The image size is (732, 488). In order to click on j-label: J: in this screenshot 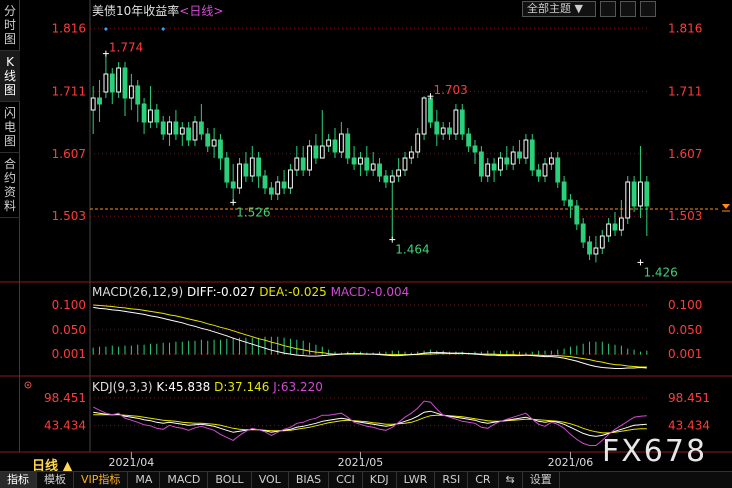, I will do `click(277, 387)`.